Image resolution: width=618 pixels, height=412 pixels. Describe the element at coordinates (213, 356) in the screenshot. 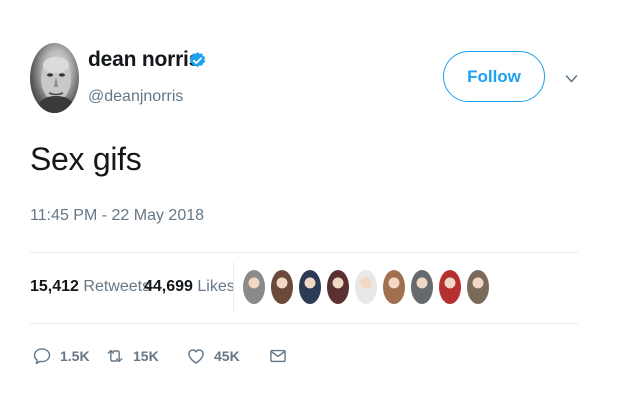

I see `like-button: 45K` at that location.